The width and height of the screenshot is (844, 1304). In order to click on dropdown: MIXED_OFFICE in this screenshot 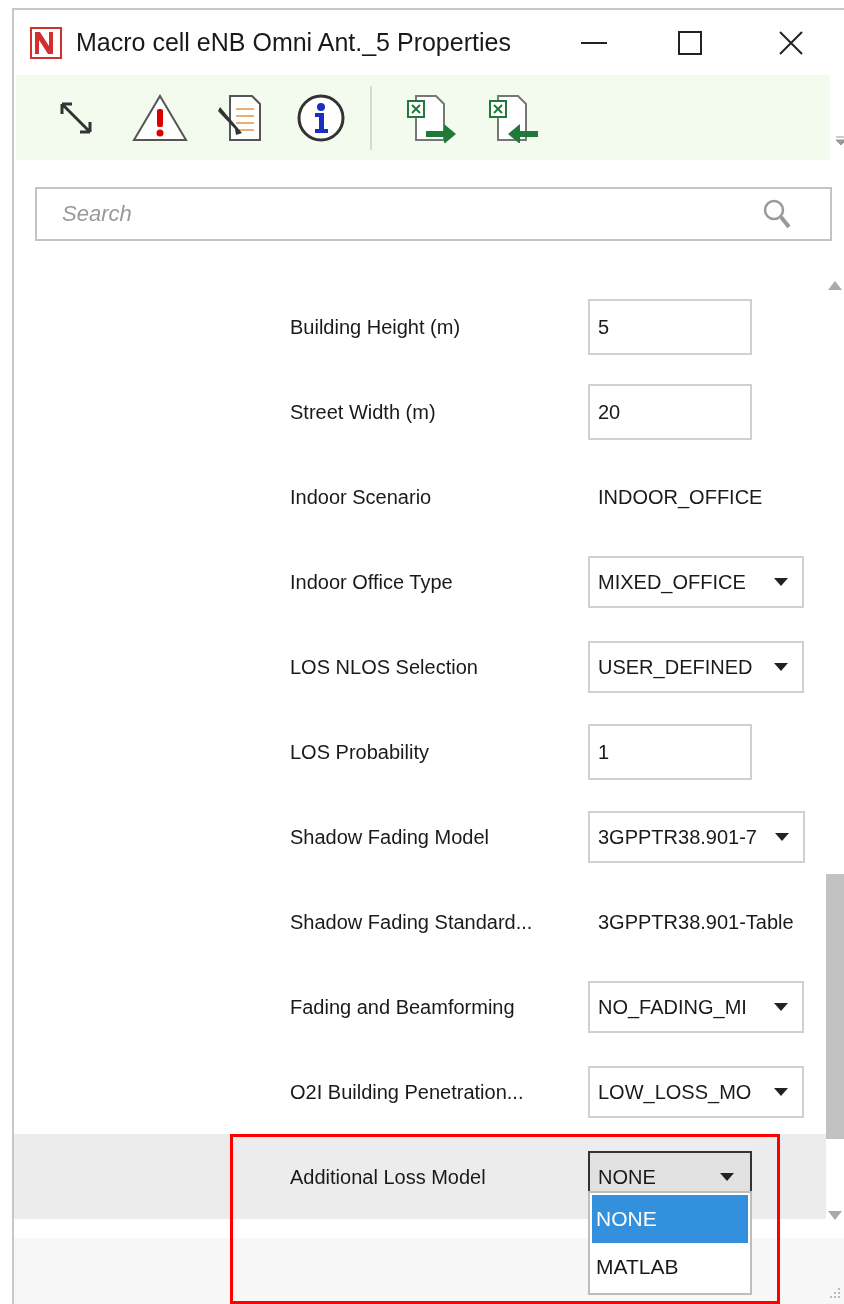, I will do `click(696, 581)`.